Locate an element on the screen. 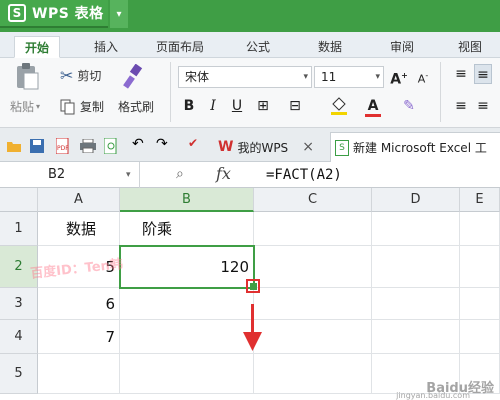 The width and height of the screenshot is (500, 400). print-preview-icon is located at coordinates (111, 146).